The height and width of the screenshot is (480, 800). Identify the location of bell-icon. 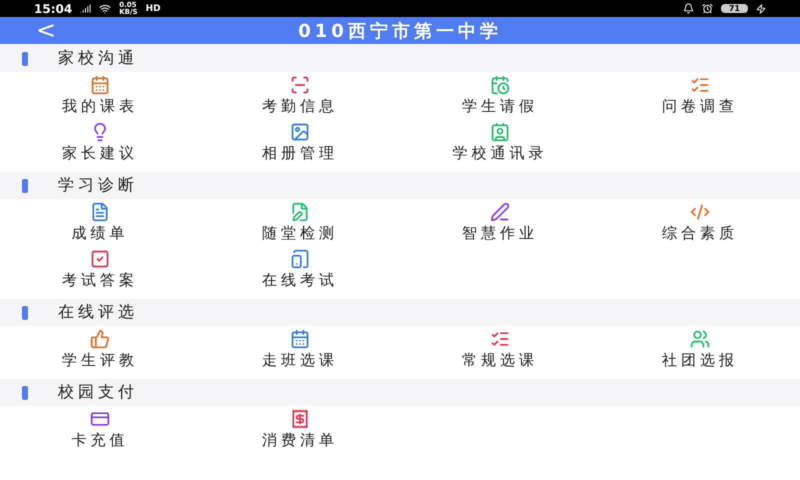
(688, 8).